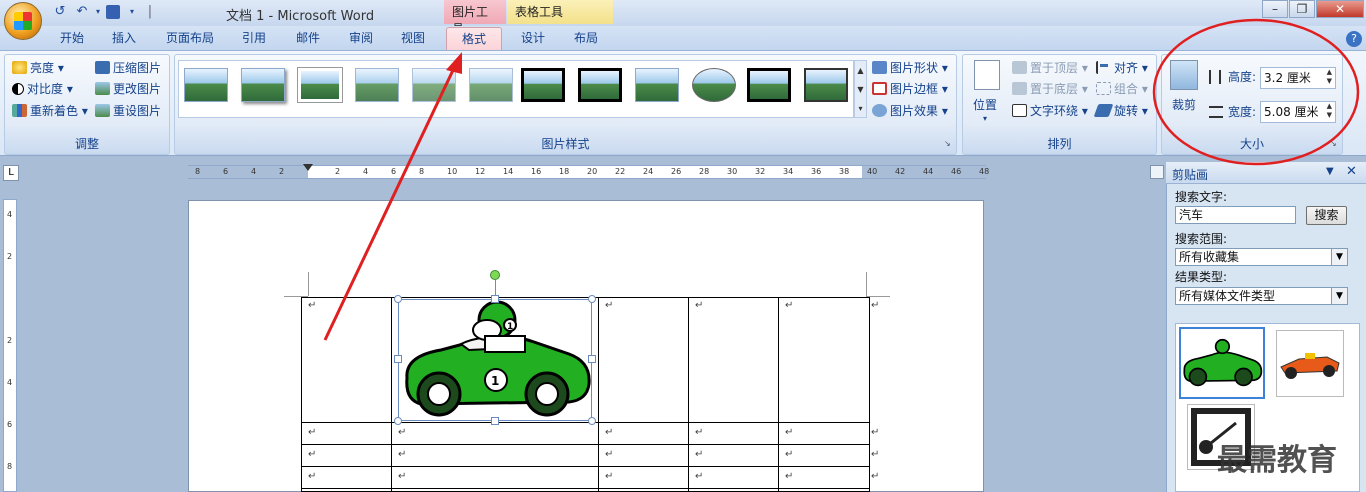 The width and height of the screenshot is (1366, 492). Describe the element at coordinates (564, 171) in the screenshot. I see `ruler-tick-label: 18` at that location.